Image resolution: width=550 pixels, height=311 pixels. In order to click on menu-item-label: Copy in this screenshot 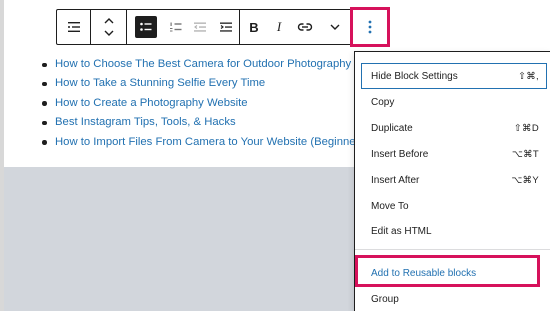, I will do `click(383, 102)`.